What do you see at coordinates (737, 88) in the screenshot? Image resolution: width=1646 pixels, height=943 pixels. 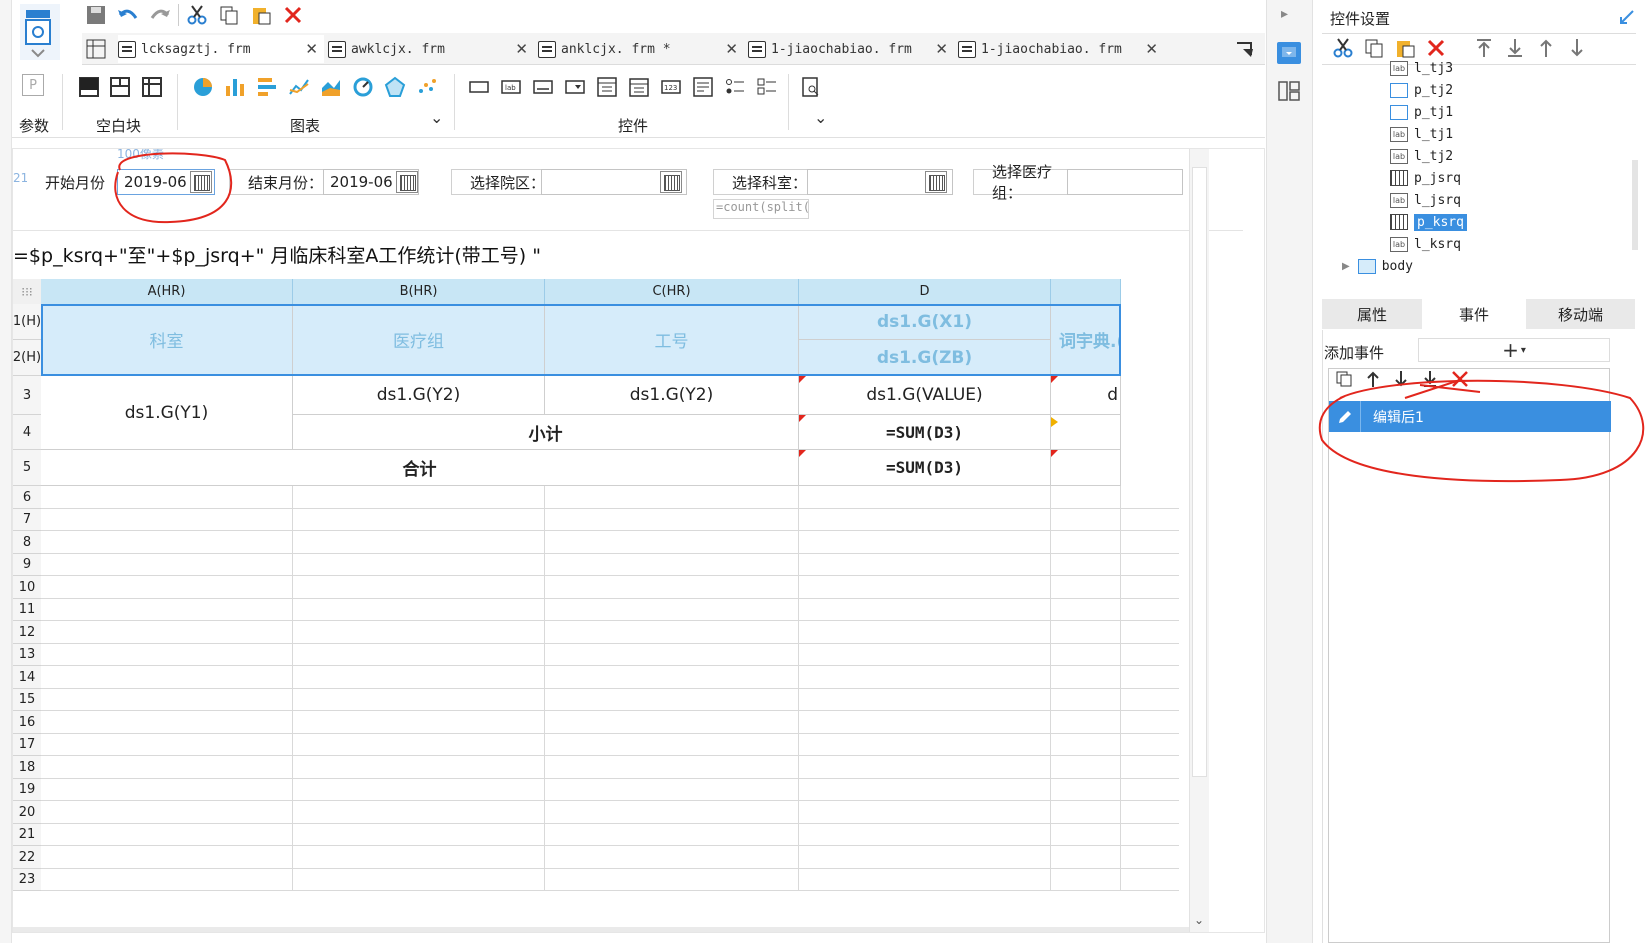 I see `radio-group-widget-icon` at bounding box center [737, 88].